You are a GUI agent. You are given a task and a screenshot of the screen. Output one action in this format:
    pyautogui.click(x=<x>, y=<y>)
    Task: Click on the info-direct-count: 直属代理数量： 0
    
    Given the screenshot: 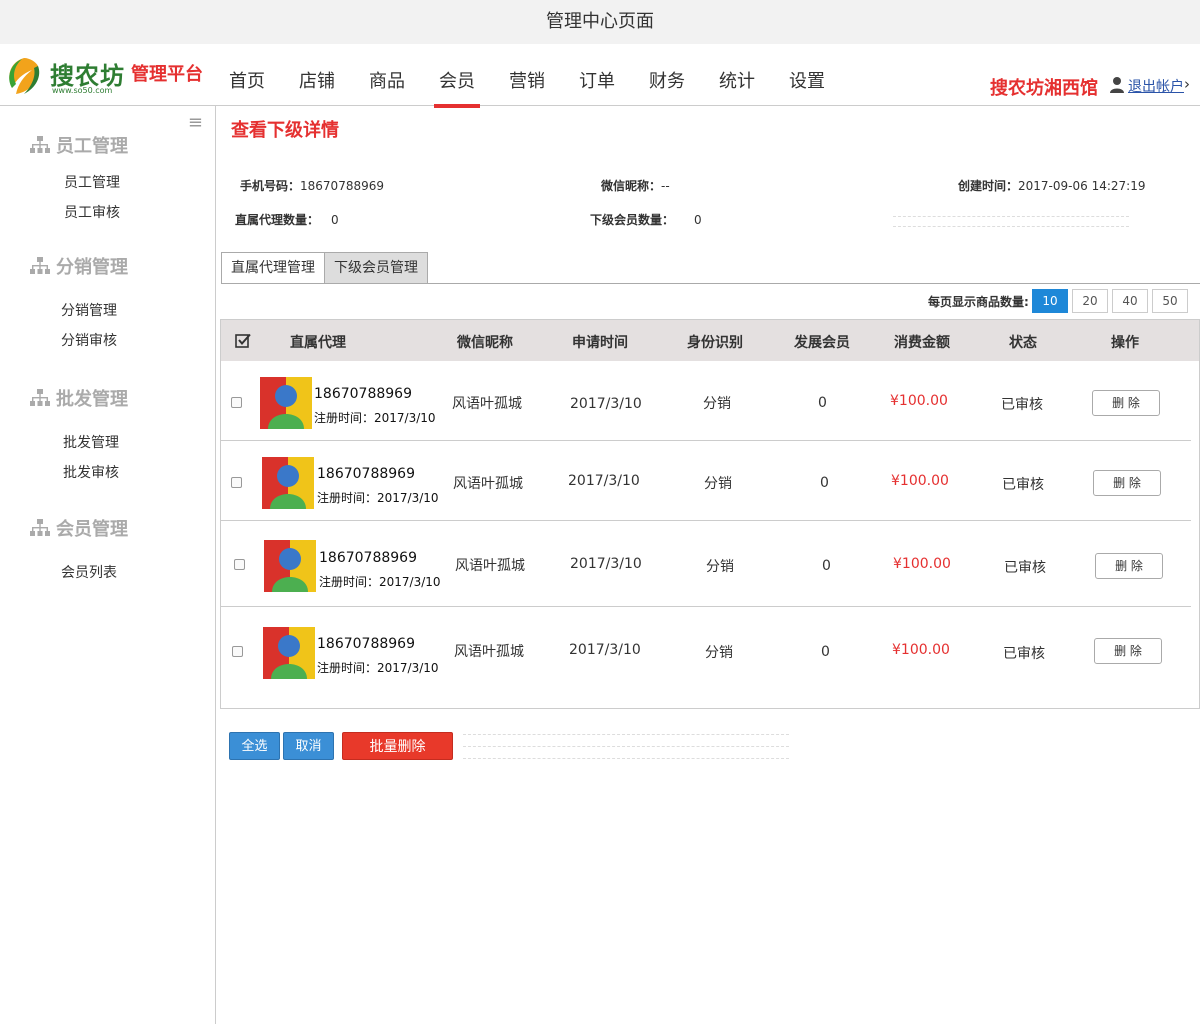 What is the action you would take?
    pyautogui.click(x=287, y=219)
    